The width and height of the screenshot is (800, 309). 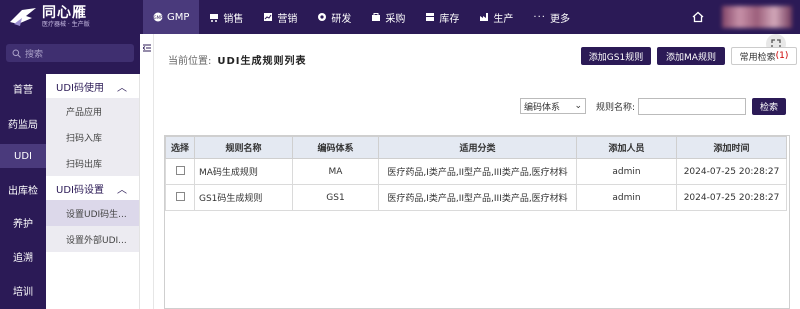 What do you see at coordinates (243, 147) in the screenshot?
I see `col-header-rule-name: 规则名称` at bounding box center [243, 147].